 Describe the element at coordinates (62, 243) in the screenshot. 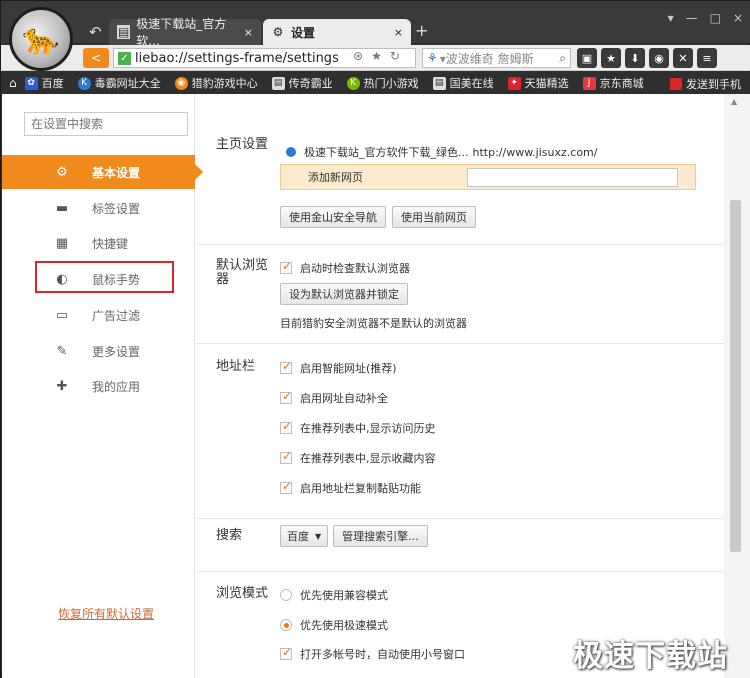

I see `keyboard-icon: ▦` at that location.